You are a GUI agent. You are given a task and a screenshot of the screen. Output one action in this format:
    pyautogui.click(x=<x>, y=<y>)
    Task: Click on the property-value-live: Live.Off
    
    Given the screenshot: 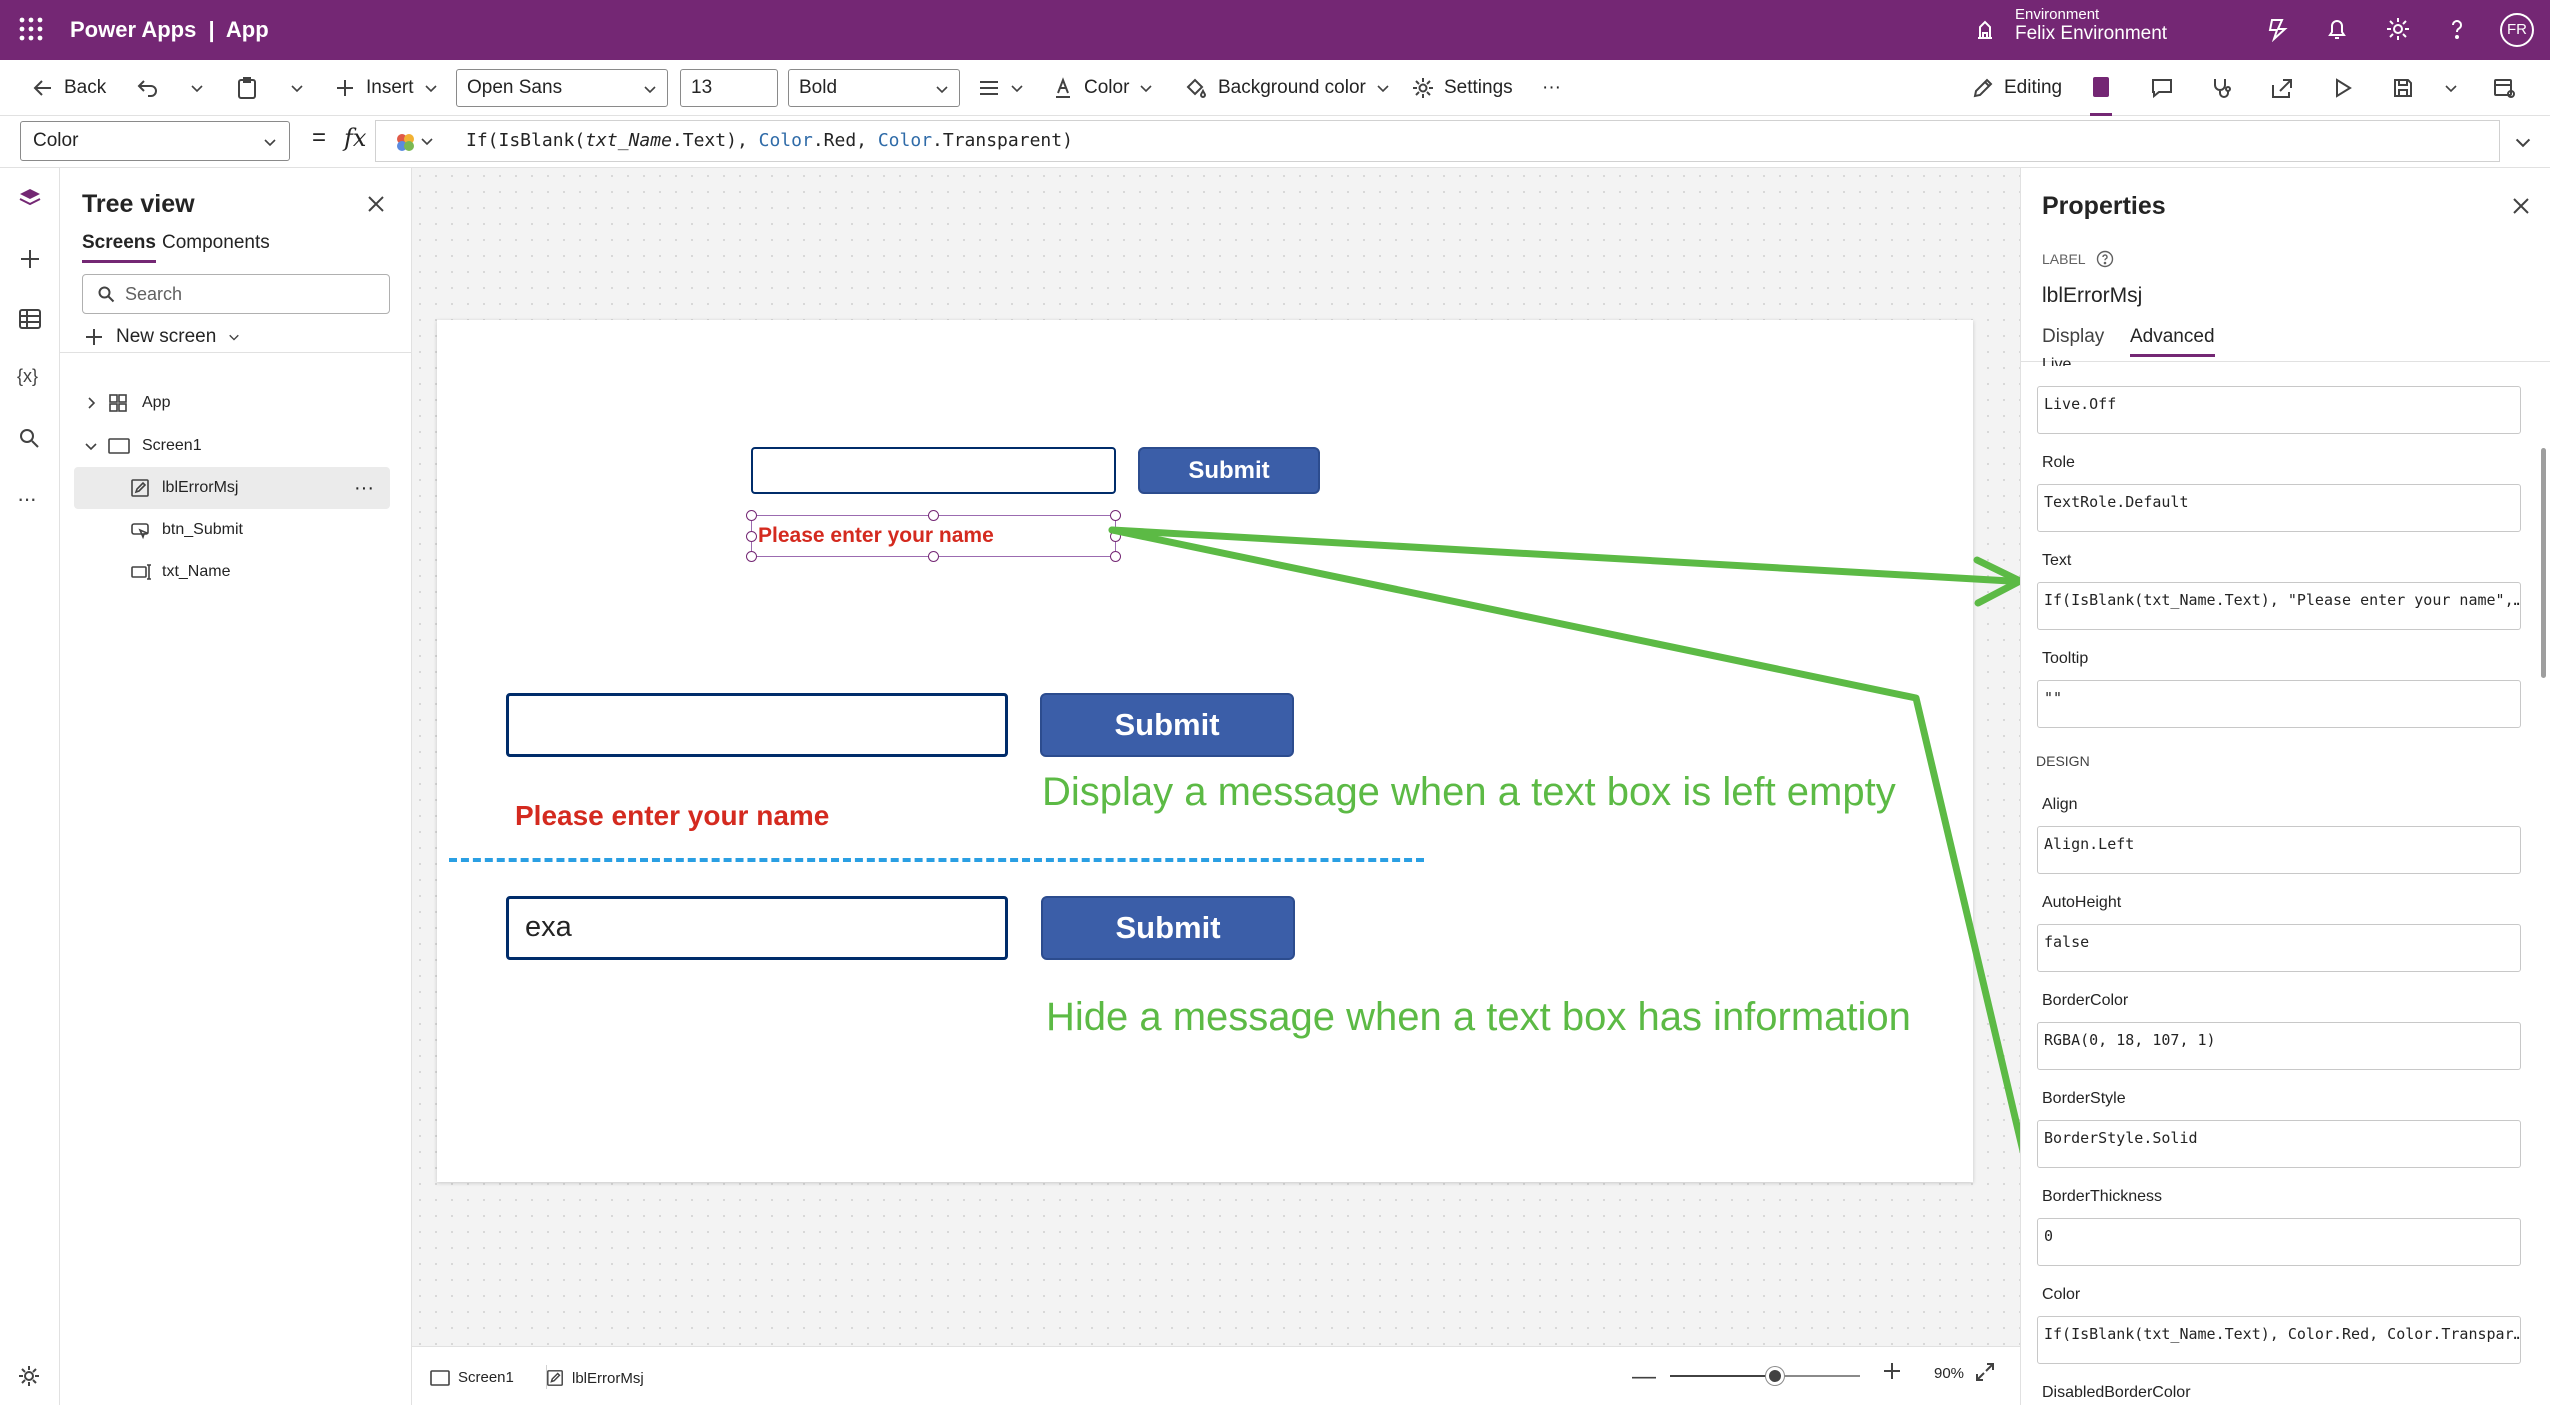 What is the action you would take?
    pyautogui.click(x=2279, y=410)
    